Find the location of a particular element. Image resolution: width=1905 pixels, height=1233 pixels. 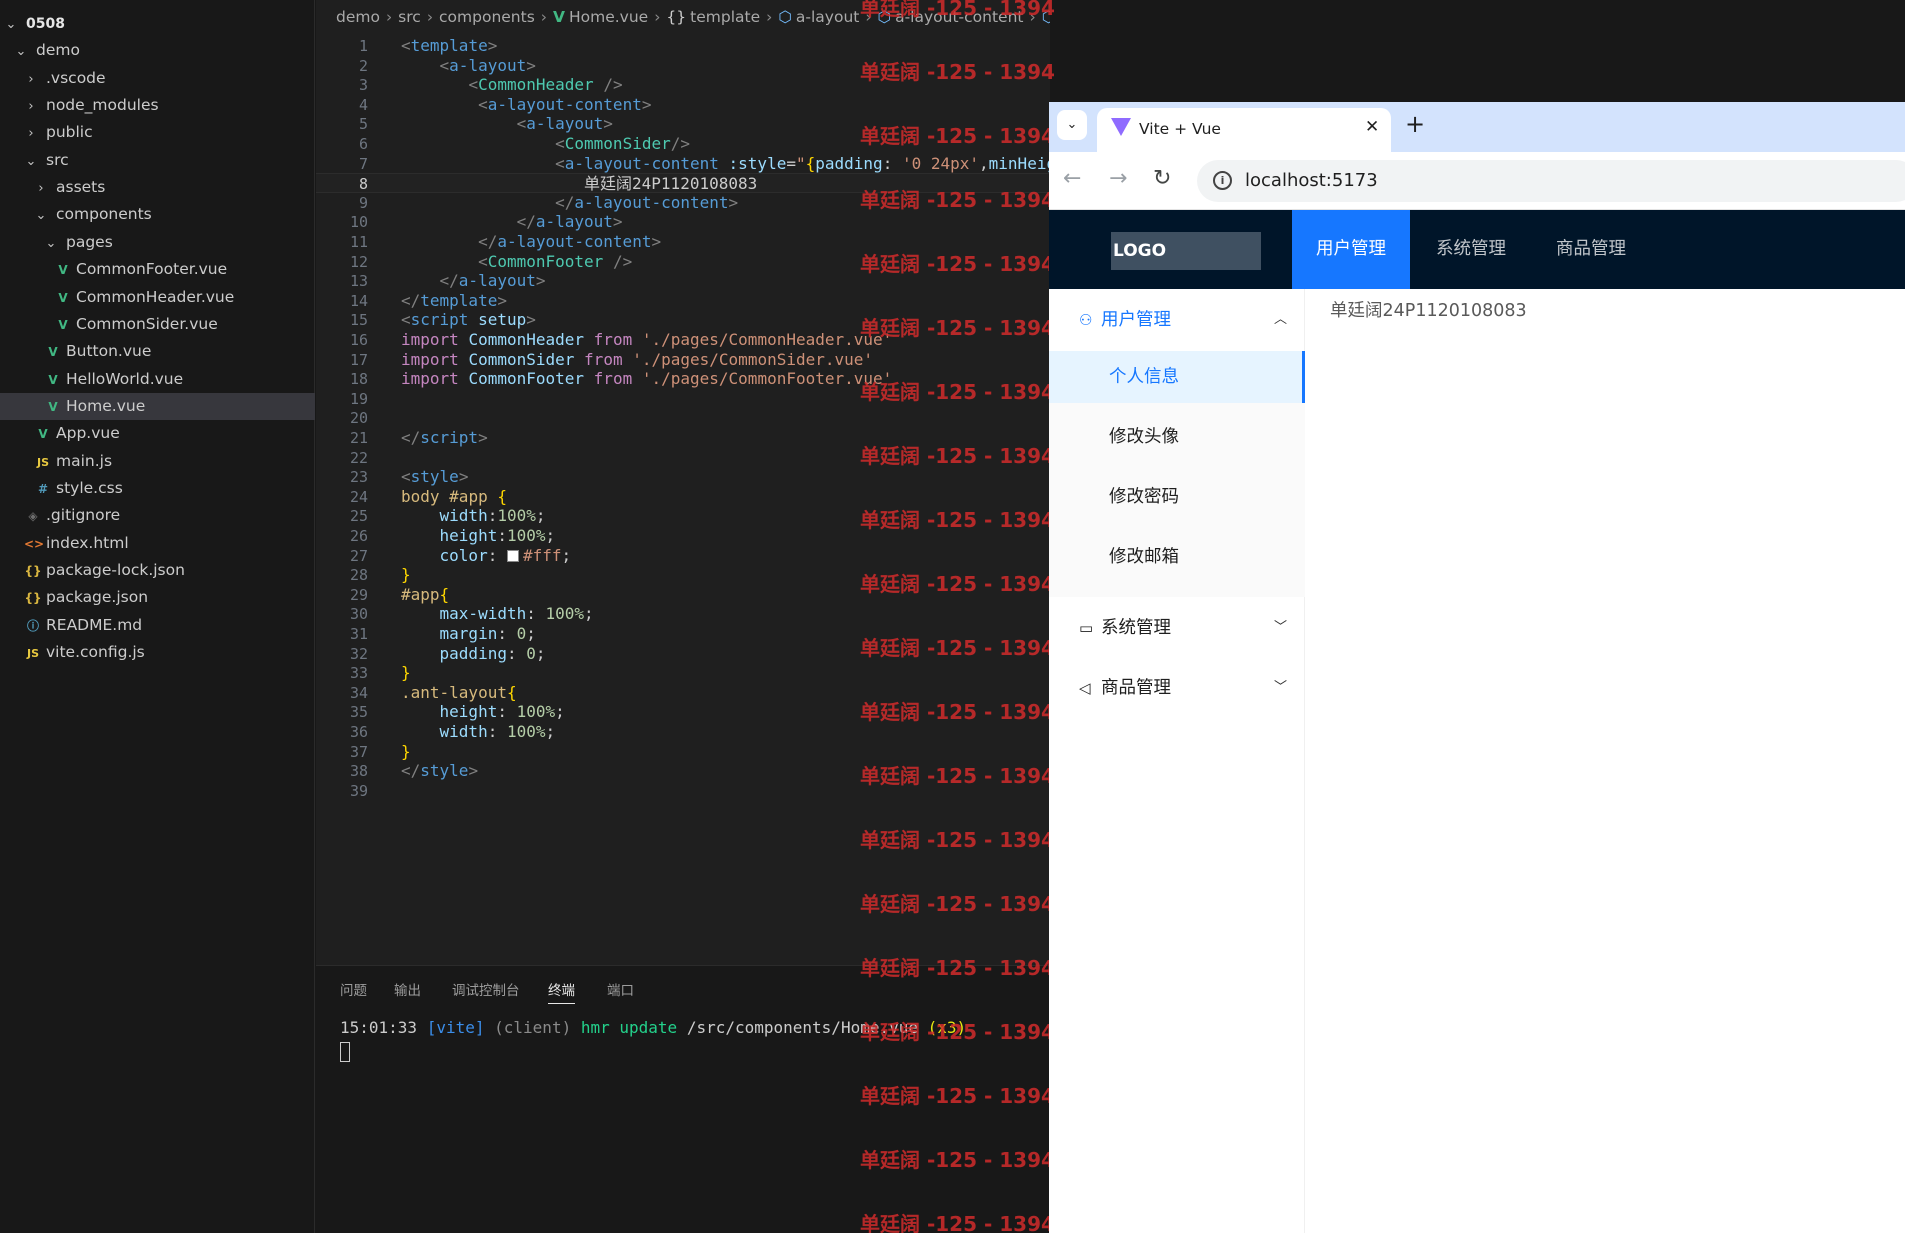

explorer-item: V Button.vue is located at coordinates (157, 351).